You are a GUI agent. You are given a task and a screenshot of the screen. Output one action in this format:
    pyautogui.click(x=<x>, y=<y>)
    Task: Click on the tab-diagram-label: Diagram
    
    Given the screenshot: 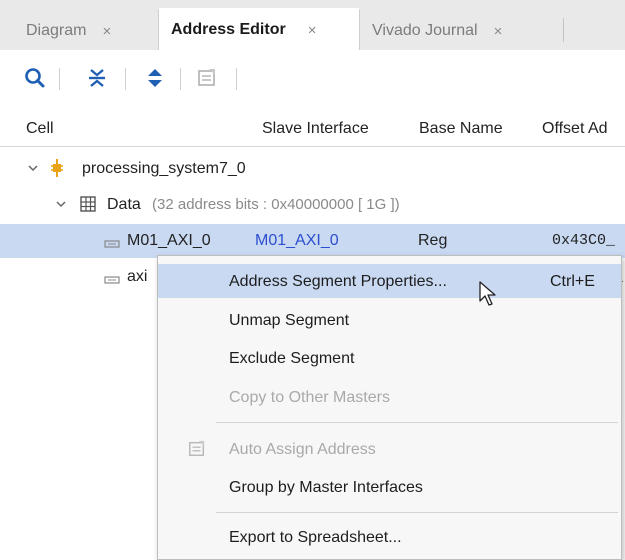 What is the action you would take?
    pyautogui.click(x=56, y=30)
    